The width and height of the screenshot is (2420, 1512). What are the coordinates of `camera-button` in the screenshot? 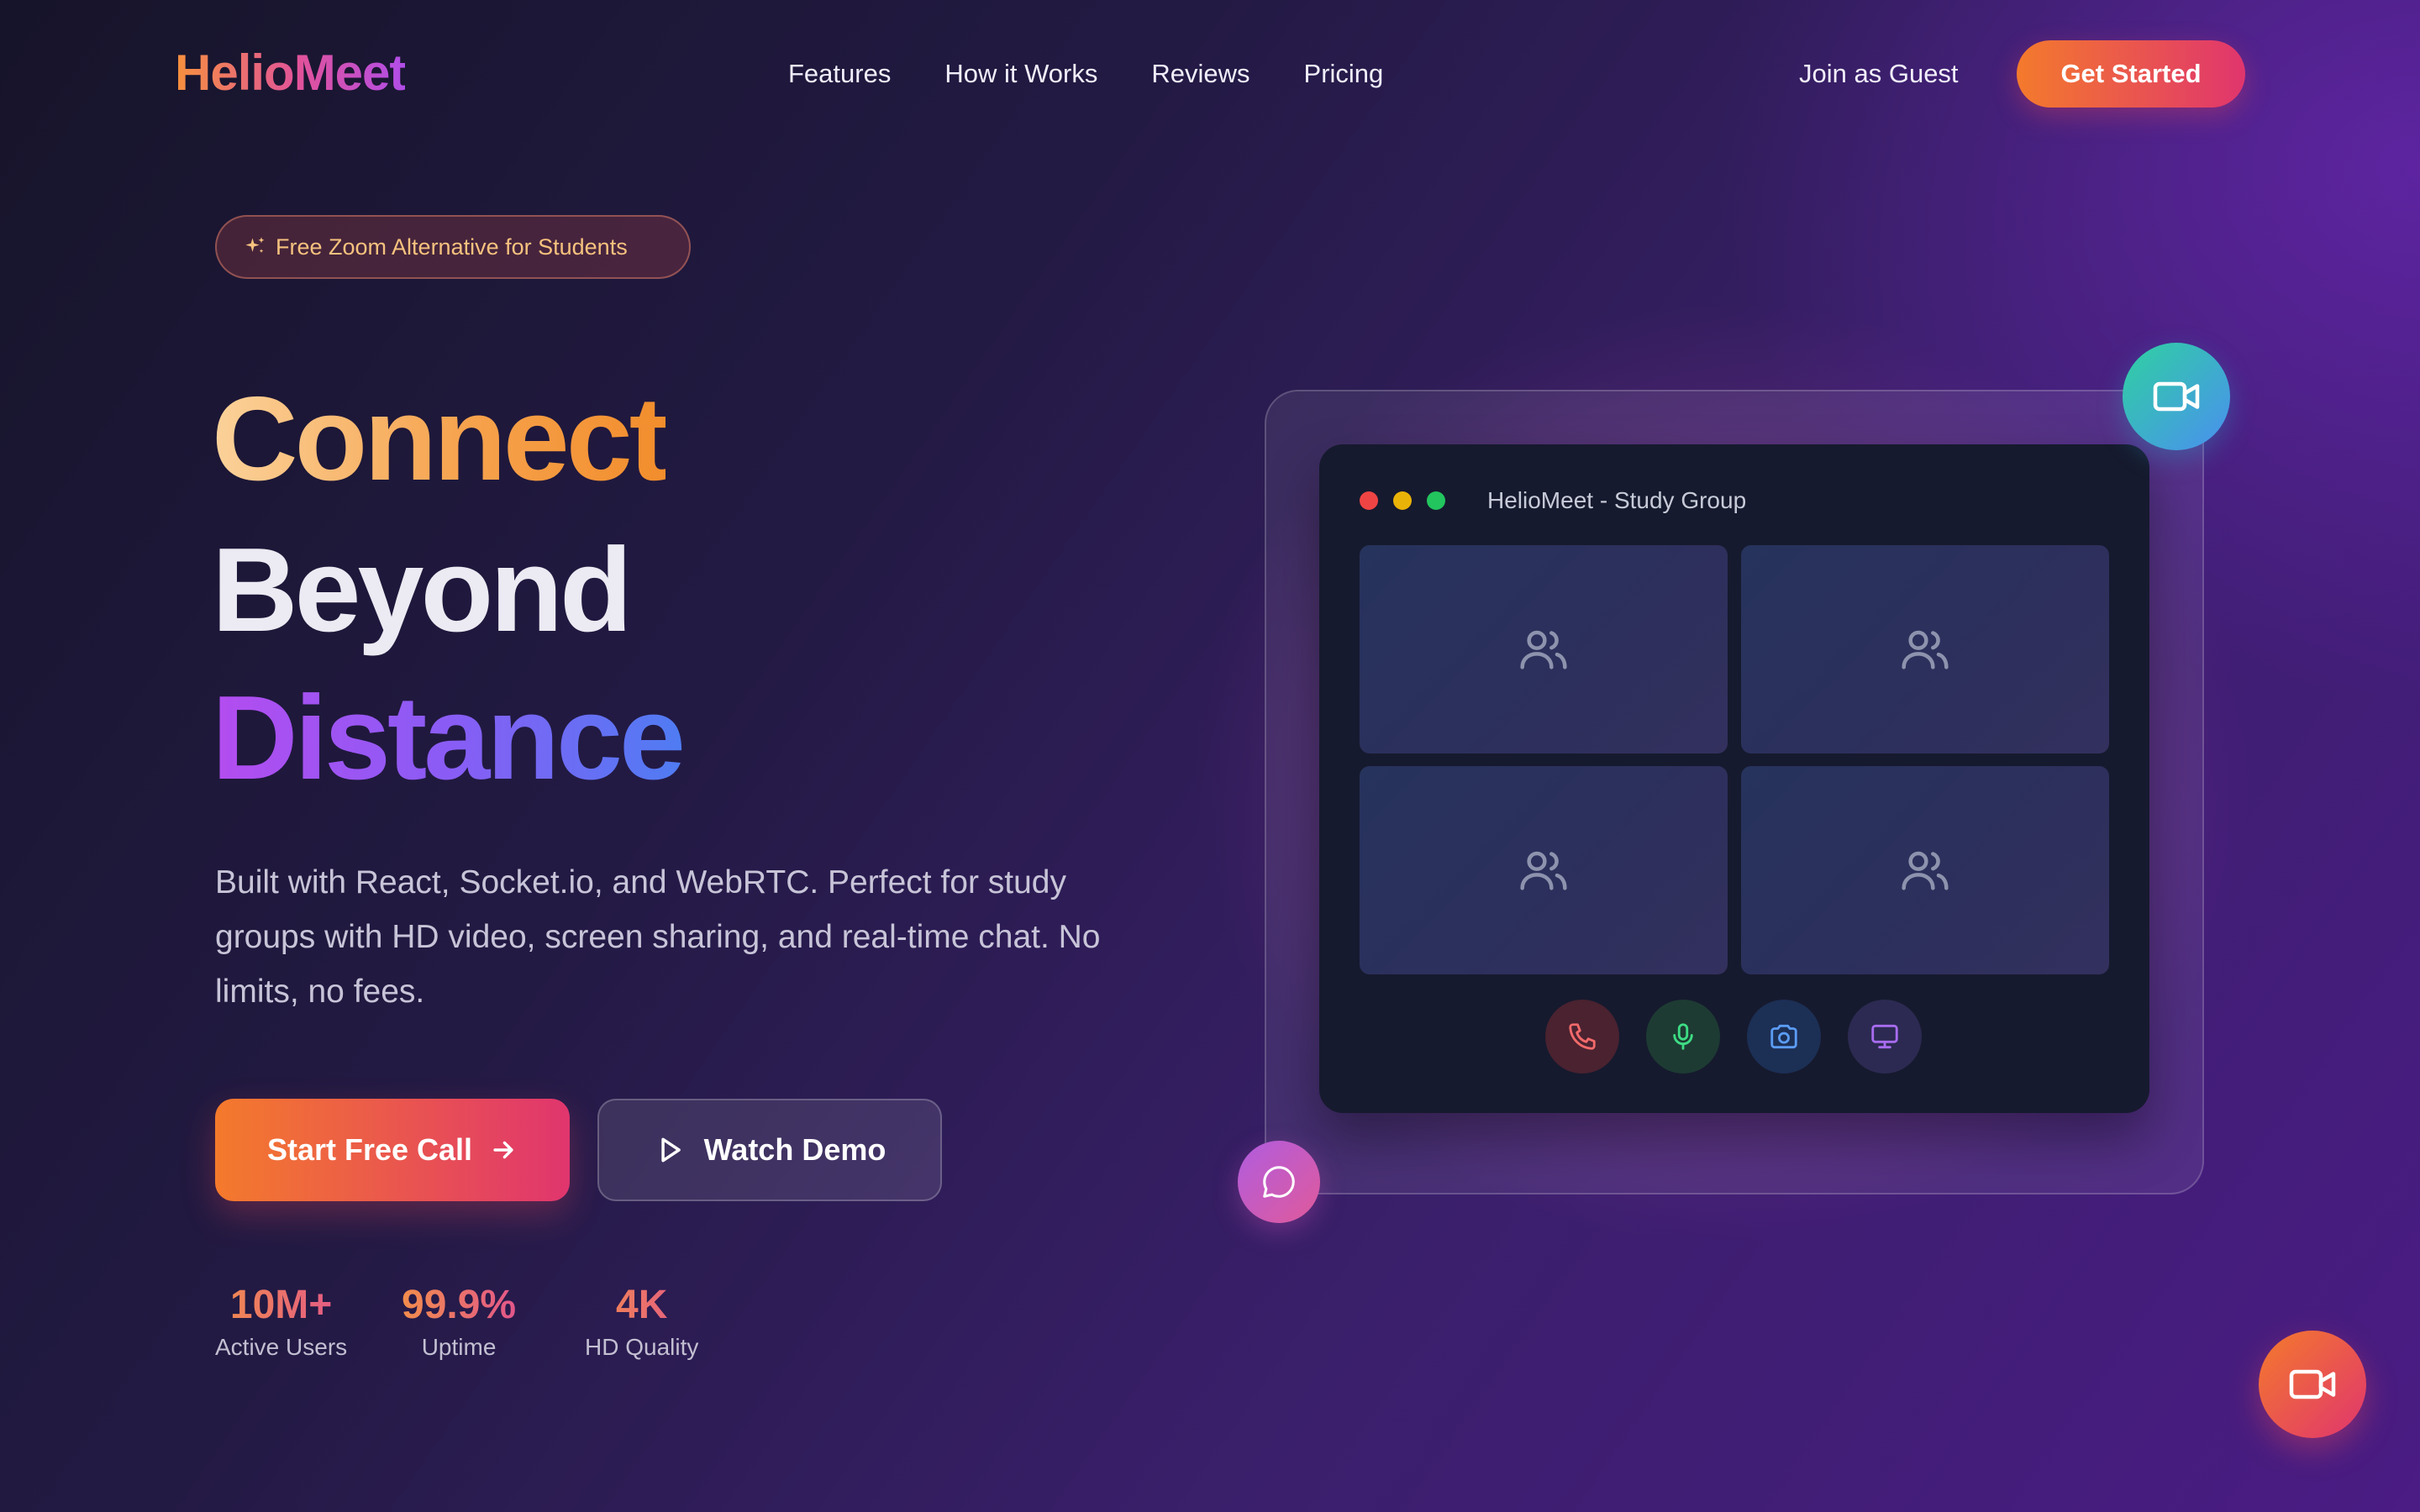 It's located at (1784, 1037).